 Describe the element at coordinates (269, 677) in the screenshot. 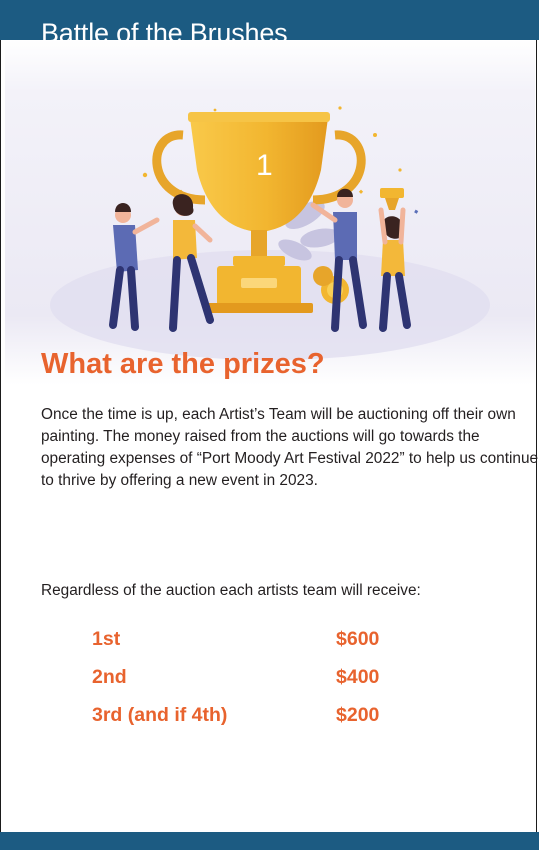

I see `prize-row: 2nd $400` at that location.